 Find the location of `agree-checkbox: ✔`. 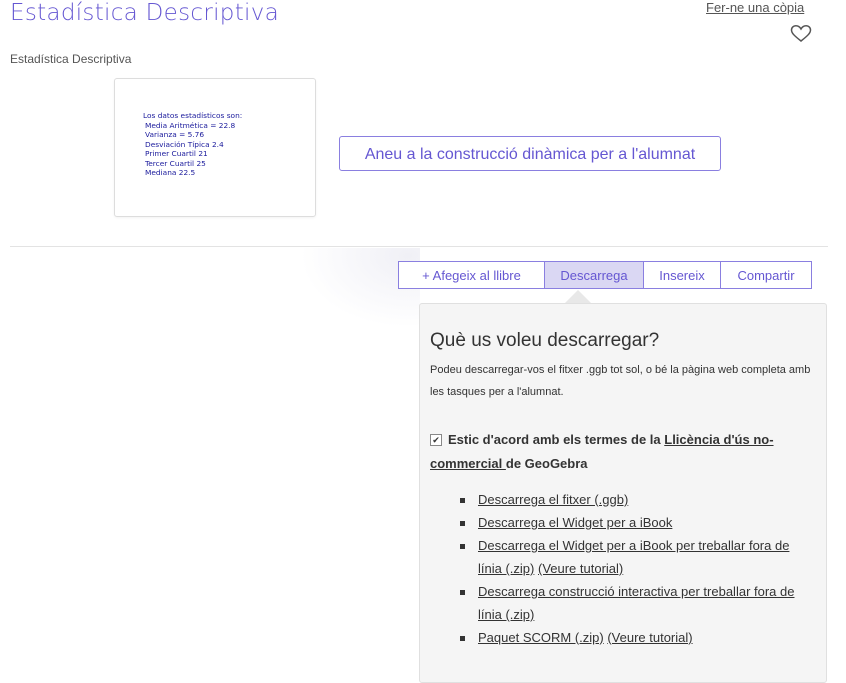

agree-checkbox: ✔ is located at coordinates (436, 440).